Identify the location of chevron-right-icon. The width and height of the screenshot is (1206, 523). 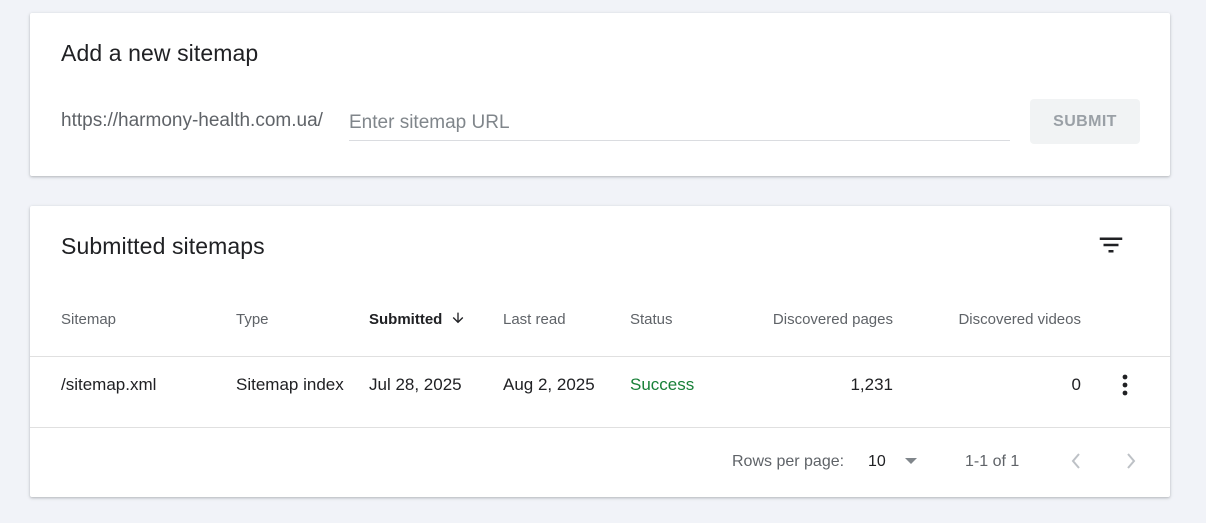
(1131, 461).